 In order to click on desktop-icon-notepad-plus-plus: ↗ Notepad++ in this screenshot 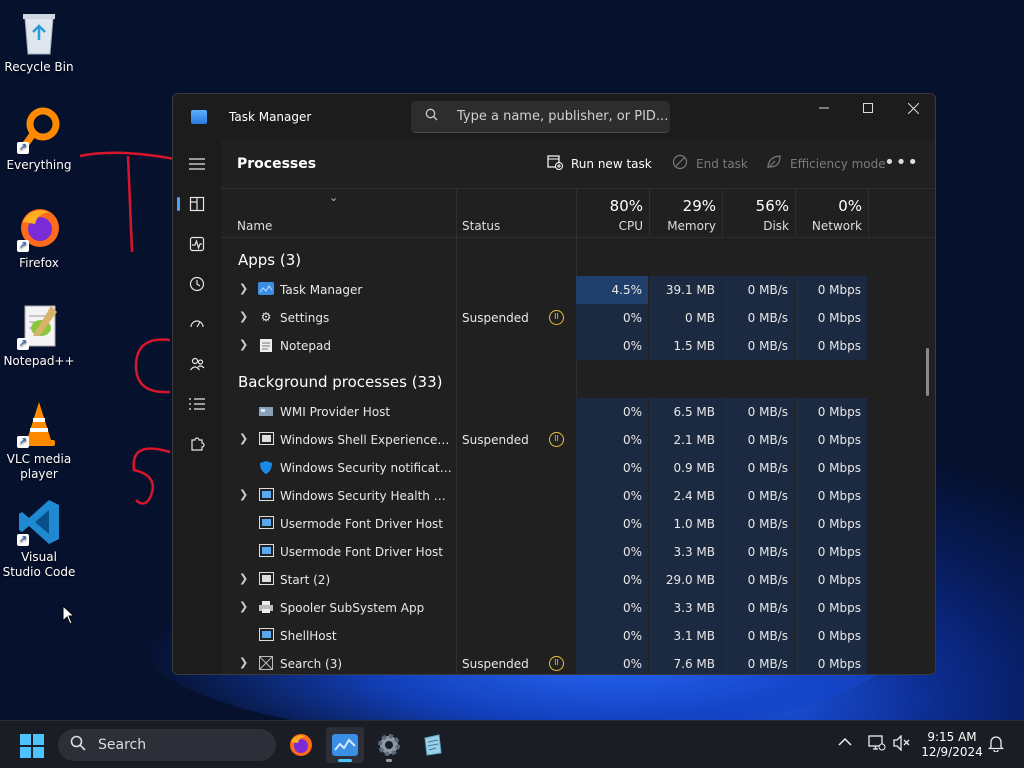, I will do `click(39, 335)`.